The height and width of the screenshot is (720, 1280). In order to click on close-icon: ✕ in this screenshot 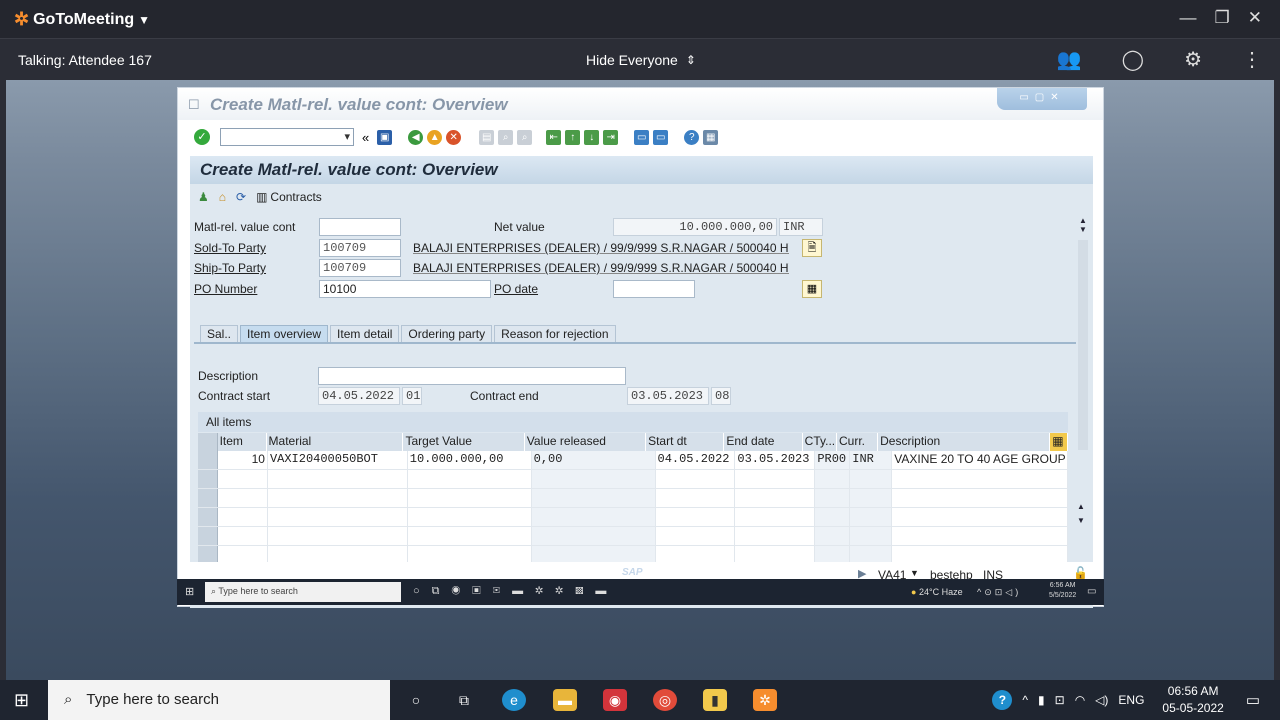, I will do `click(1255, 18)`.